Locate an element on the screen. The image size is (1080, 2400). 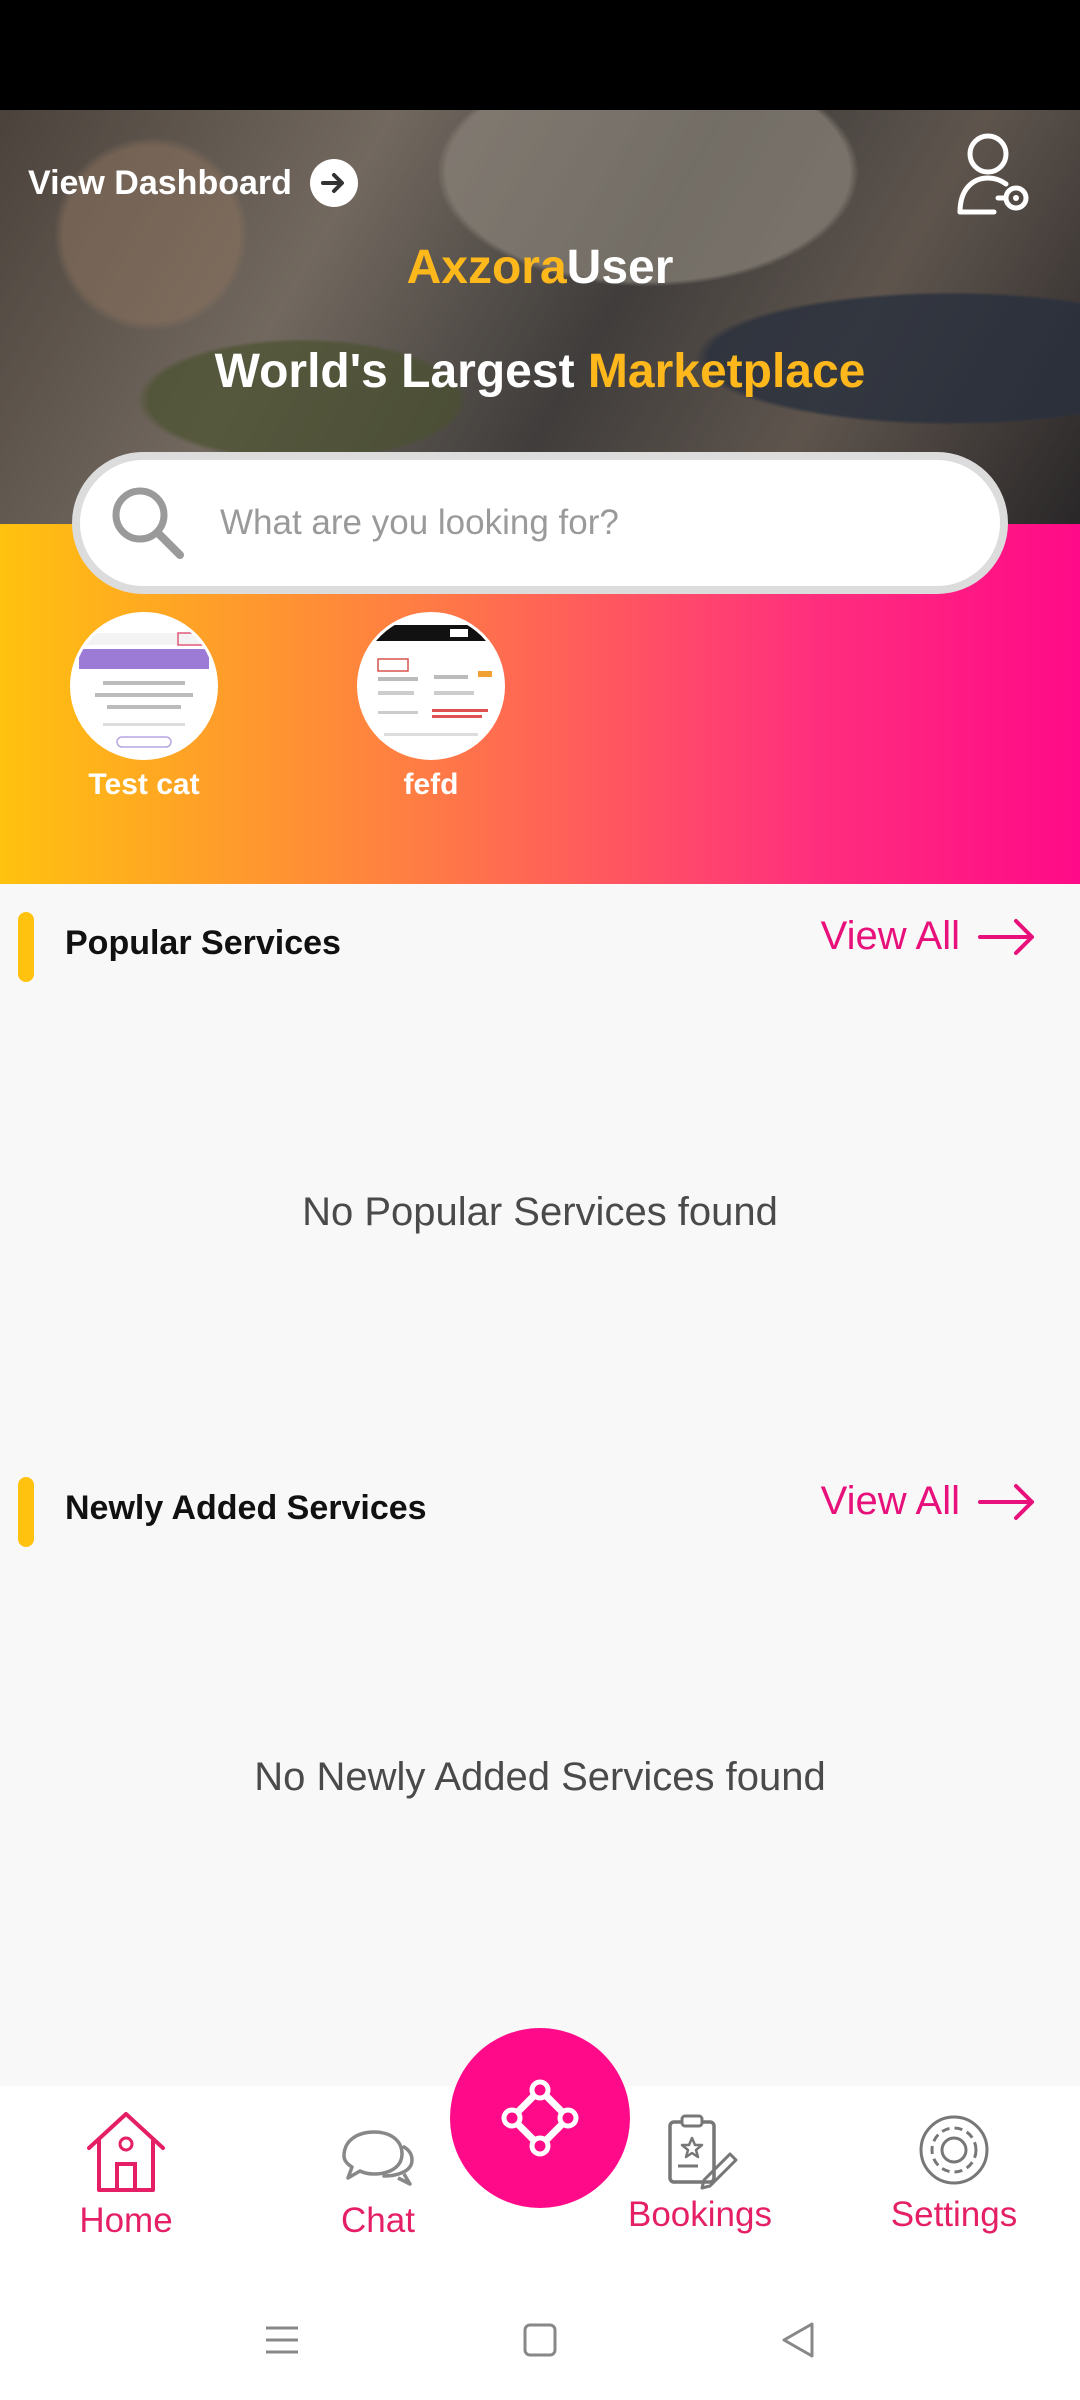
brand-second: User is located at coordinates (620, 267).